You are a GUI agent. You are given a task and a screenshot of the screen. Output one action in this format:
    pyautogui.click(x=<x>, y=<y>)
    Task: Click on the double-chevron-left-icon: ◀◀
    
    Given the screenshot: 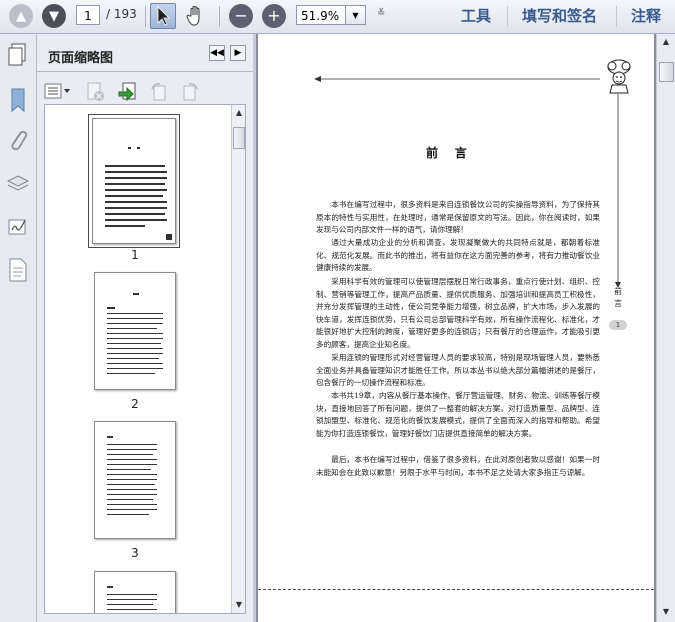 What is the action you would take?
    pyautogui.click(x=217, y=53)
    